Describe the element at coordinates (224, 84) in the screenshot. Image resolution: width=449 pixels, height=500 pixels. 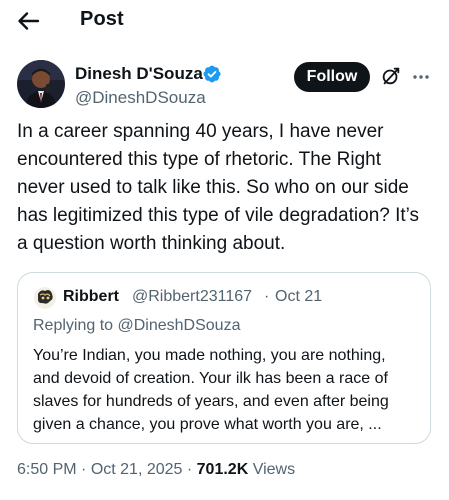
I see `author-row: Dinesh D'Souza @DineshDSouza Follow` at that location.